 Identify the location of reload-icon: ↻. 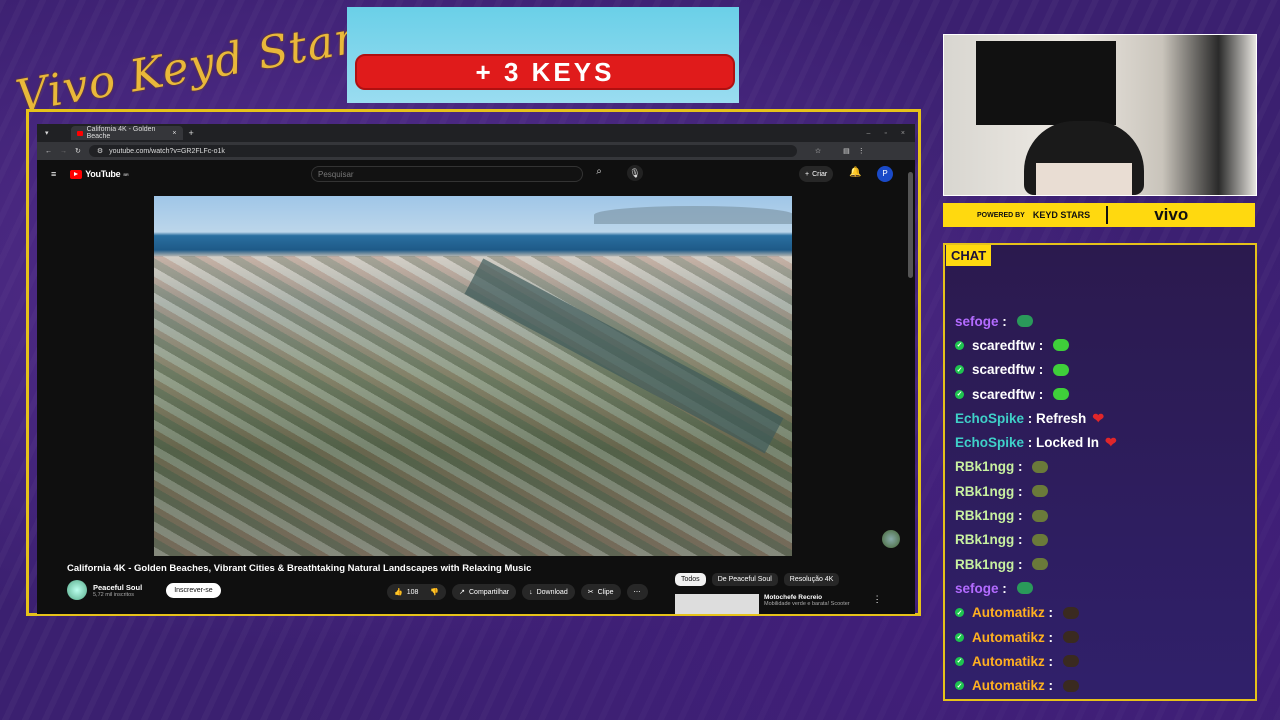
(78, 151).